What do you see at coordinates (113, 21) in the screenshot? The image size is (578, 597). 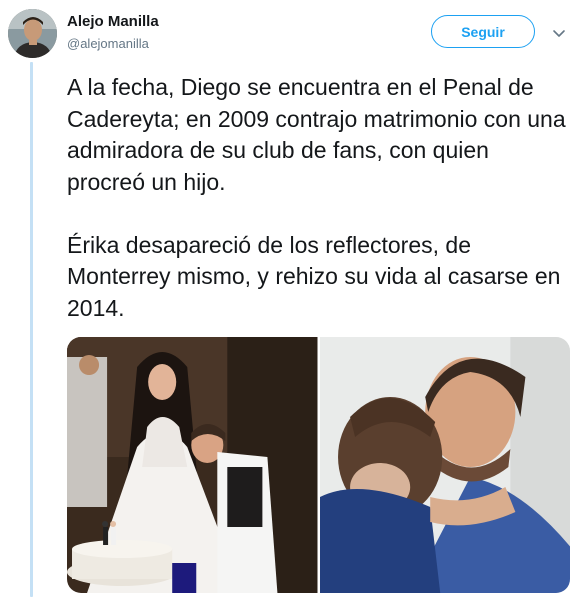 I see `display-name: Alejo Manilla` at bounding box center [113, 21].